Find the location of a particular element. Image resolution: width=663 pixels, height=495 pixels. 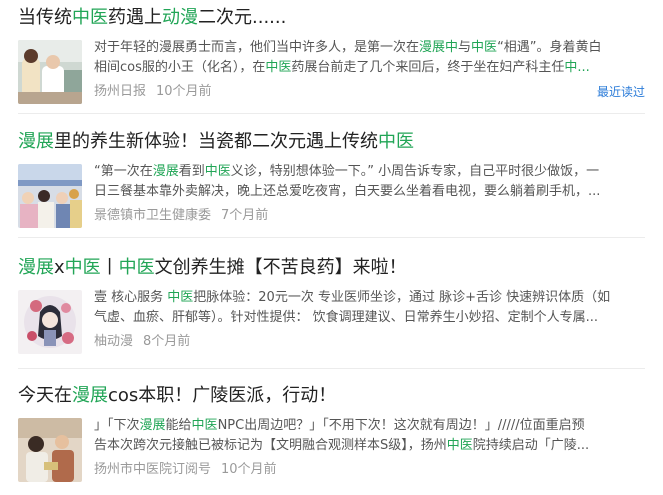

result-time: 8个月前 is located at coordinates (167, 341).